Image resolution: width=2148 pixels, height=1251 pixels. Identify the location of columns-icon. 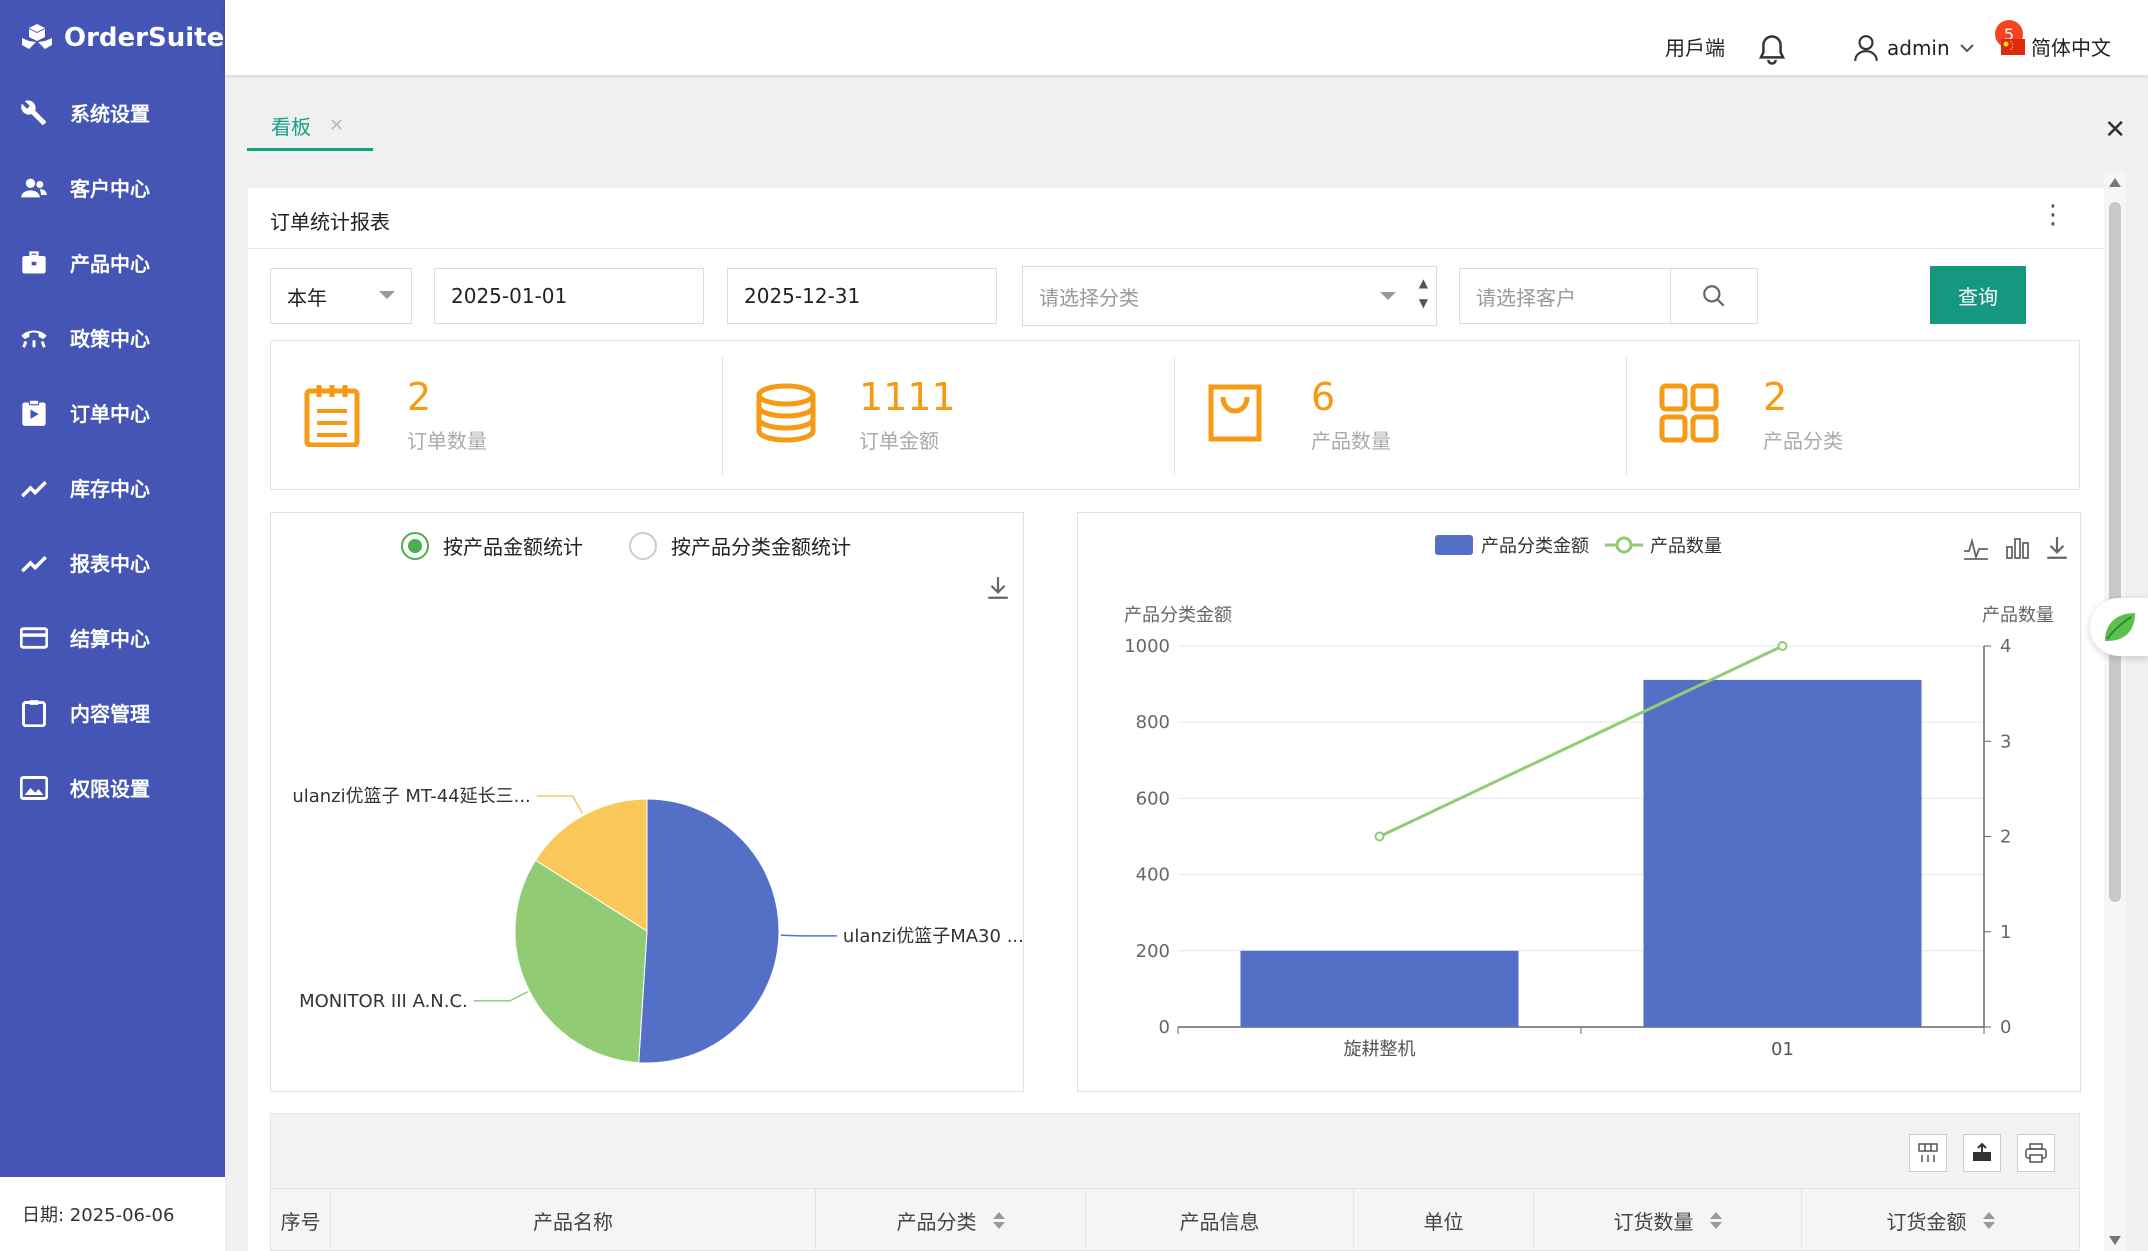
(1928, 1153).